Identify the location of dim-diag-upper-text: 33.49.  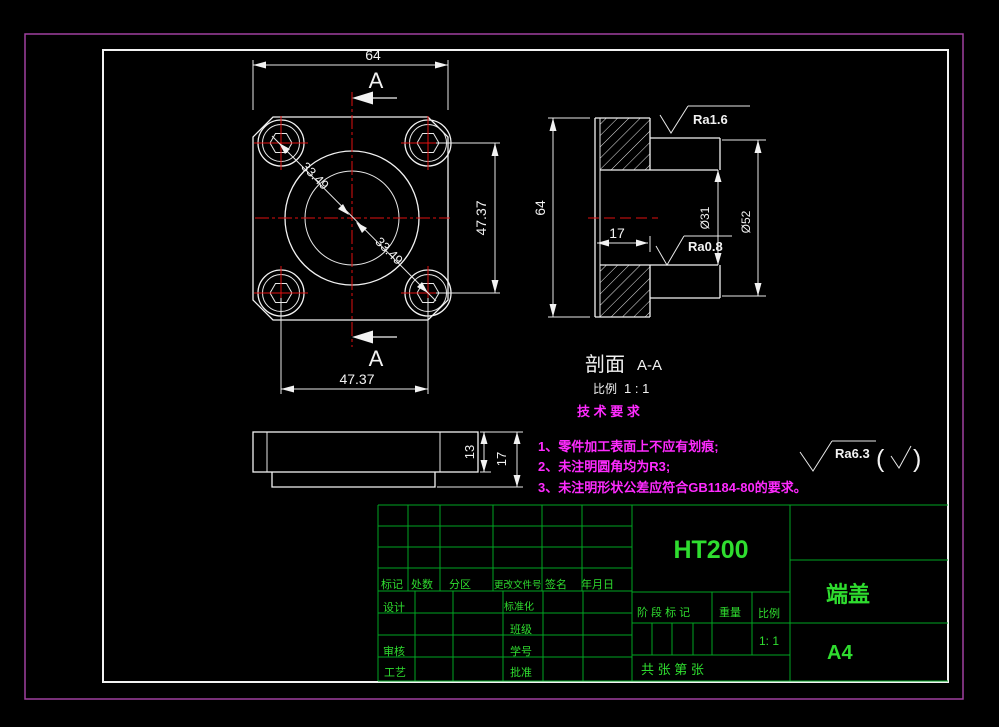
(315, 176).